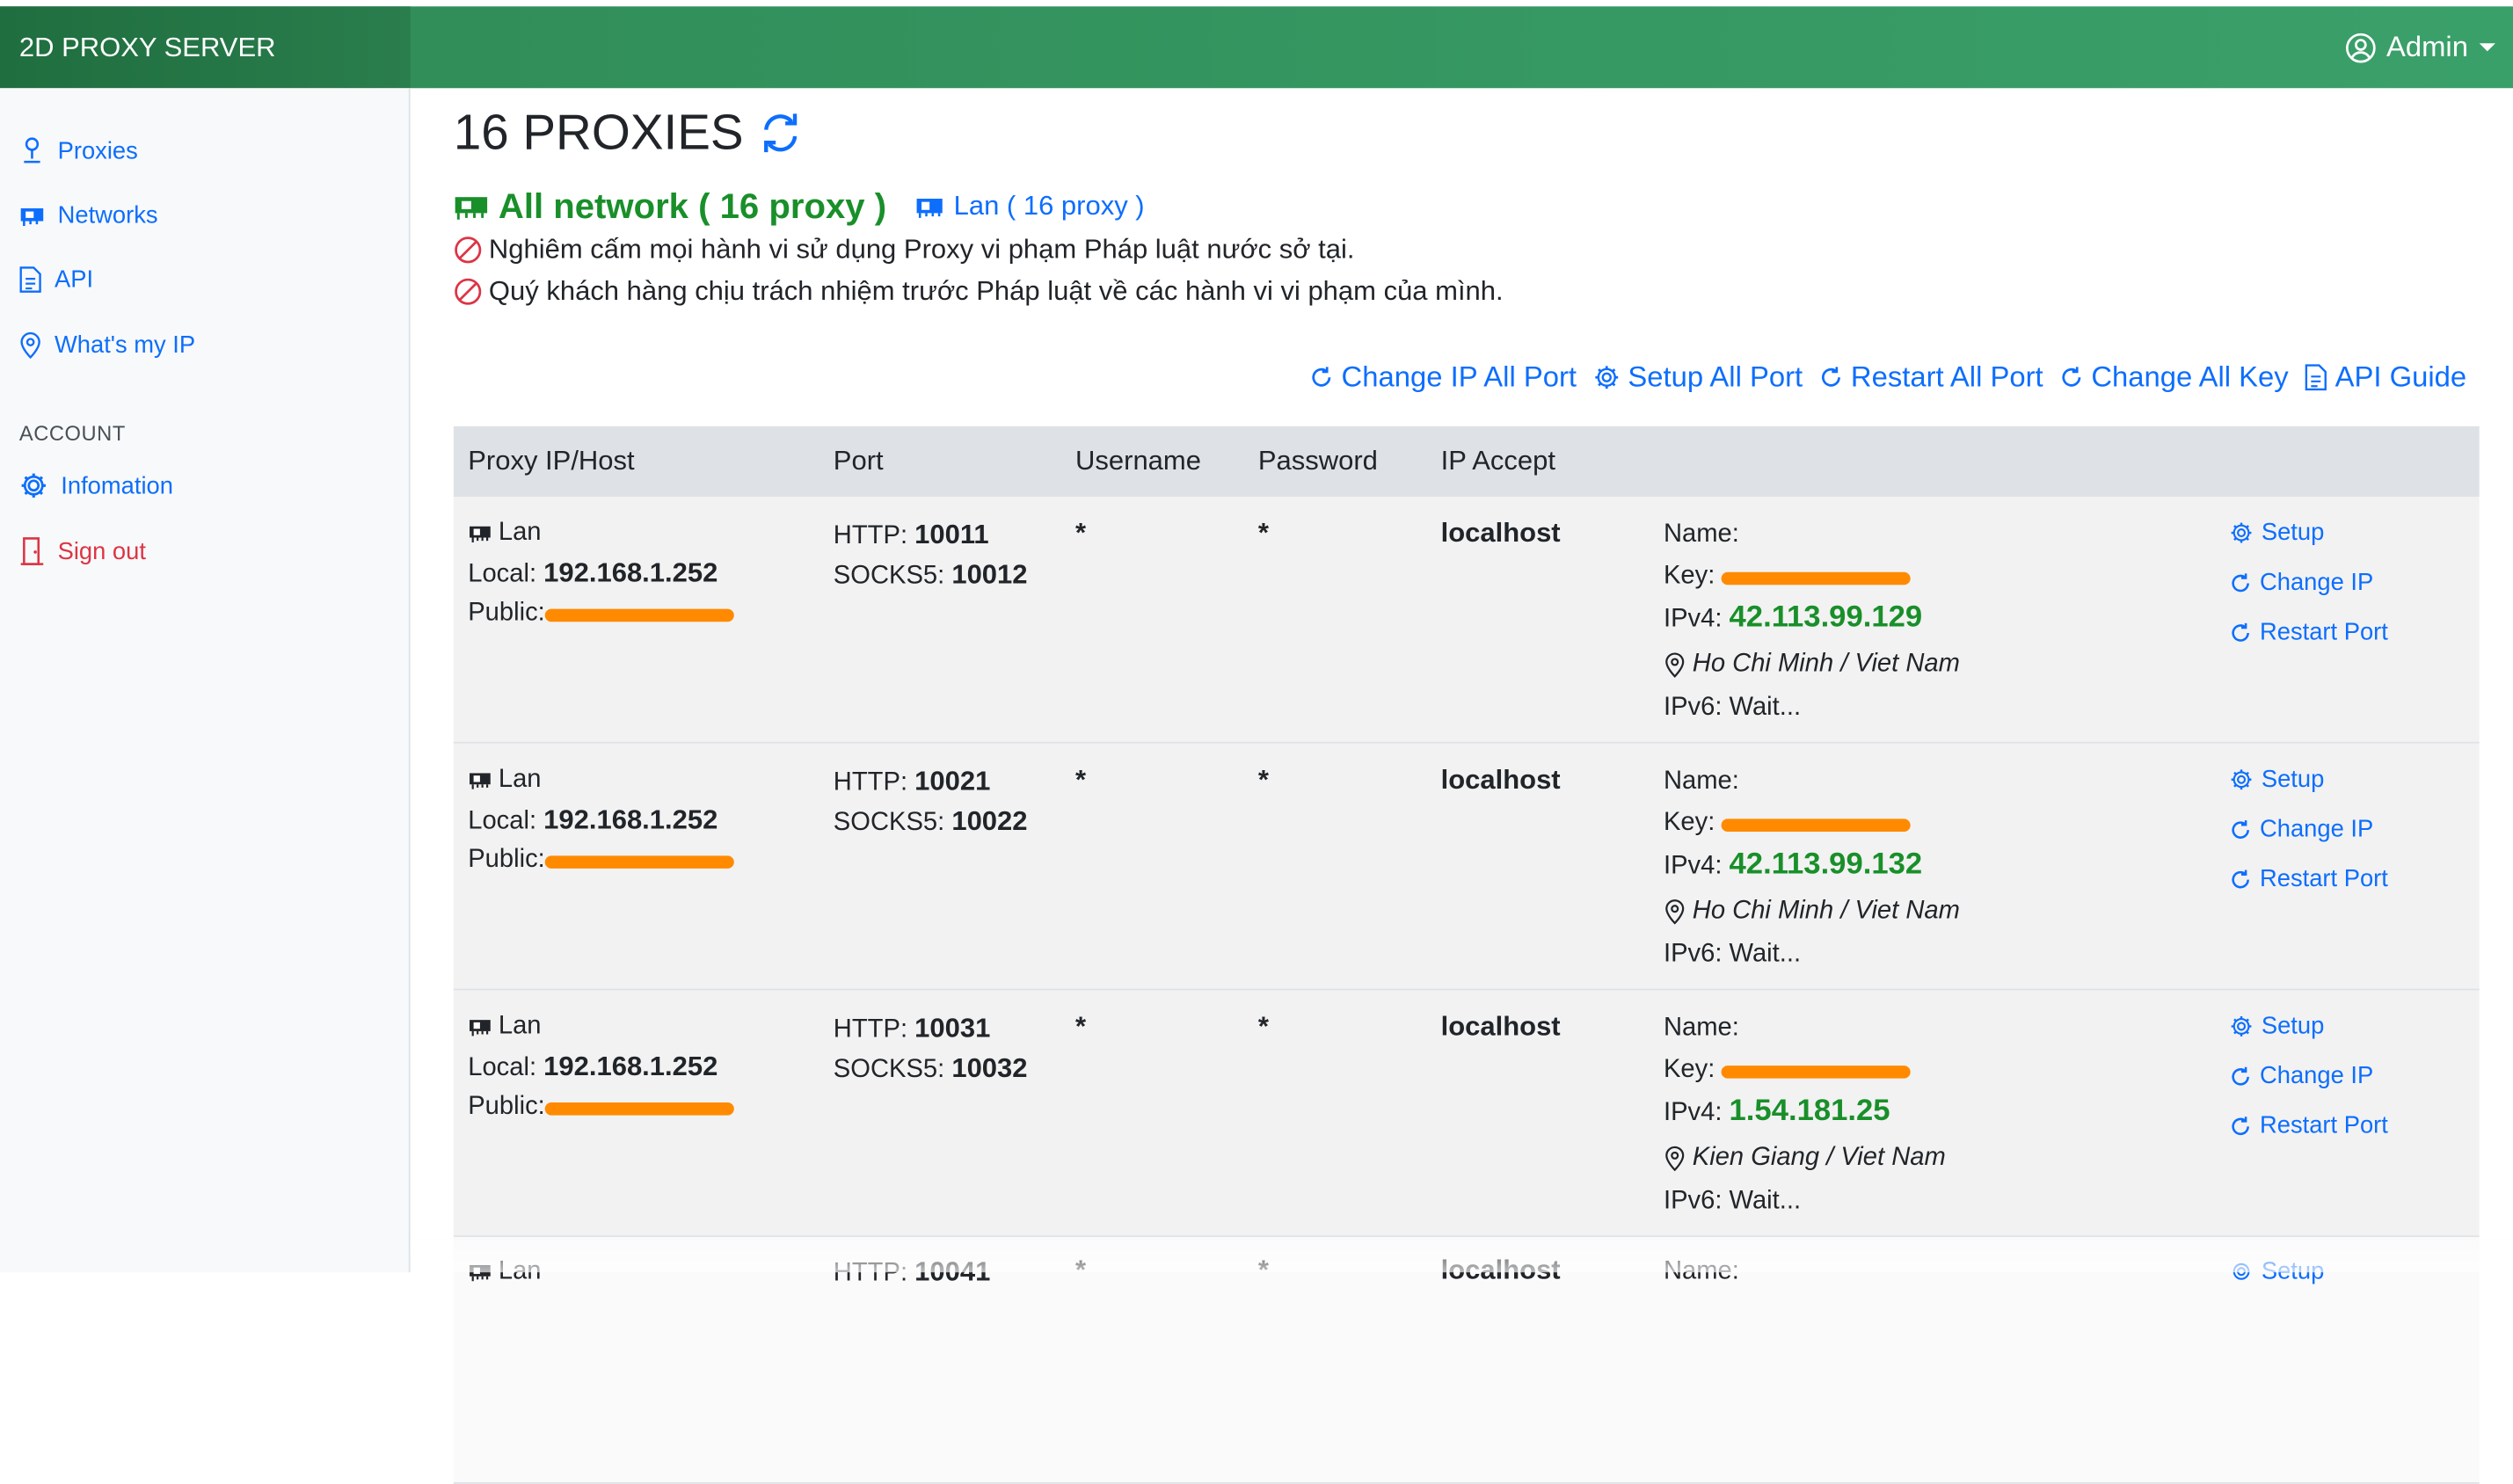 Image resolution: width=2513 pixels, height=1484 pixels. What do you see at coordinates (88, 216) in the screenshot?
I see `sidebar-item-networks: Networks` at bounding box center [88, 216].